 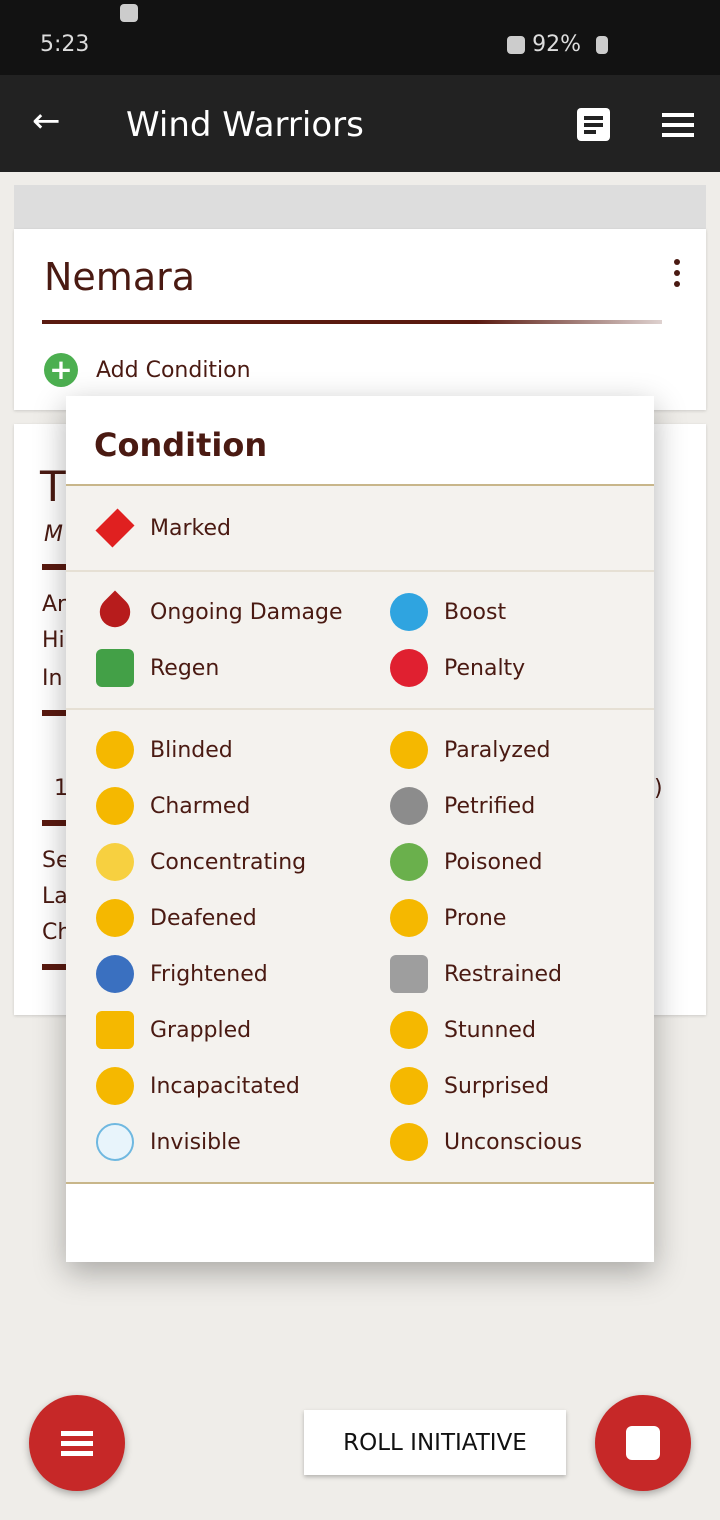 I want to click on condition-label: Regen, so click(x=185, y=668).